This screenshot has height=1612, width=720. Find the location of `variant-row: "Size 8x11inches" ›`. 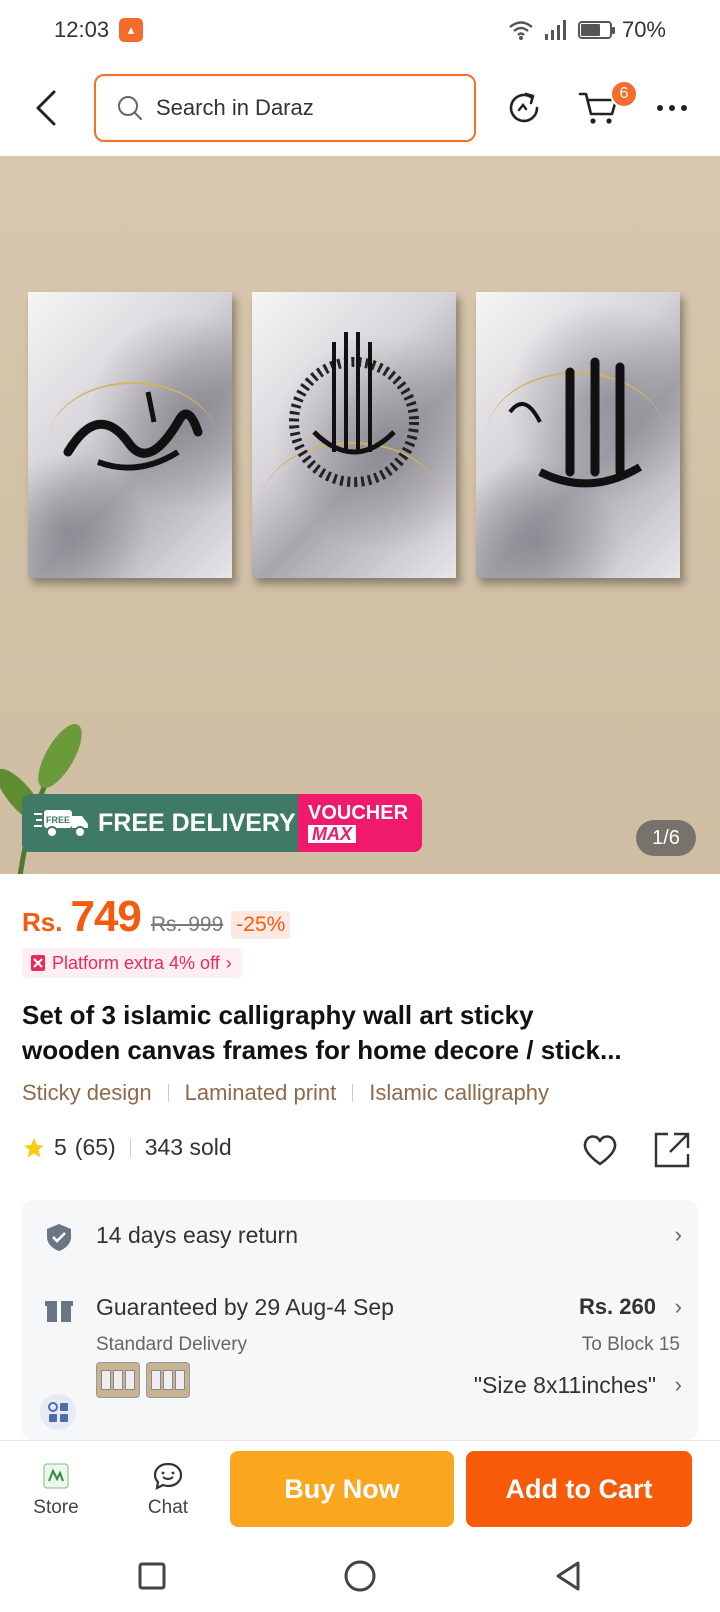

variant-row: "Size 8x11inches" › is located at coordinates (360, 1401).